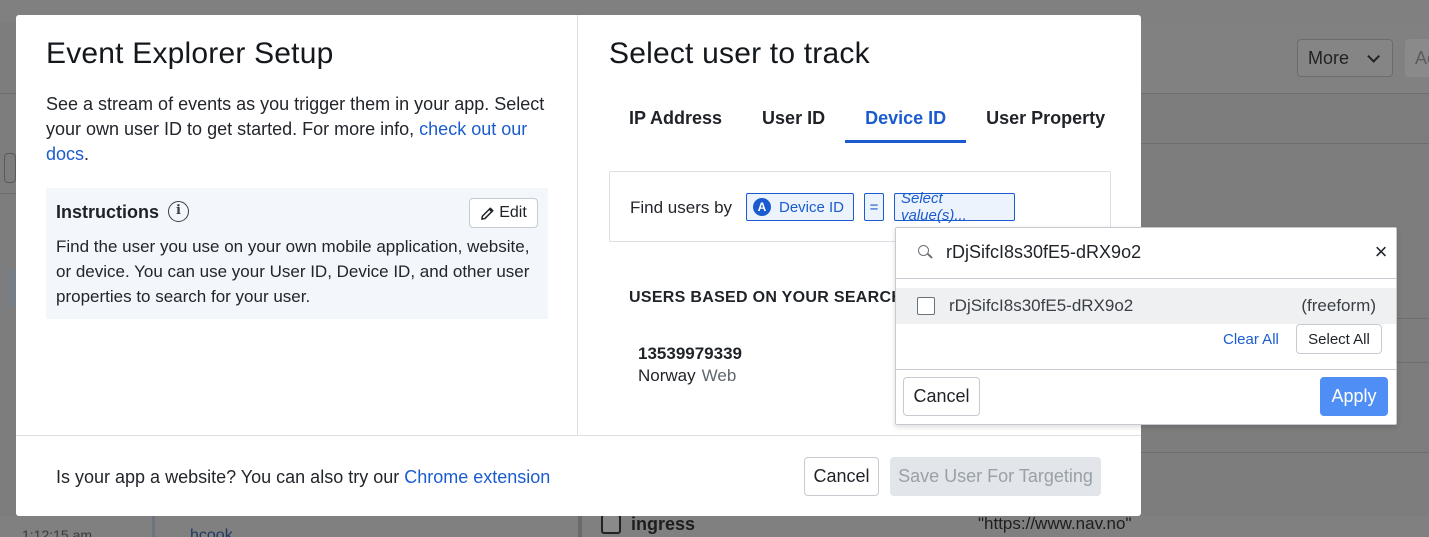 Image resolution: width=1429 pixels, height=537 pixels. What do you see at coordinates (1251, 339) in the screenshot?
I see `clear-all-link: Clear All` at bounding box center [1251, 339].